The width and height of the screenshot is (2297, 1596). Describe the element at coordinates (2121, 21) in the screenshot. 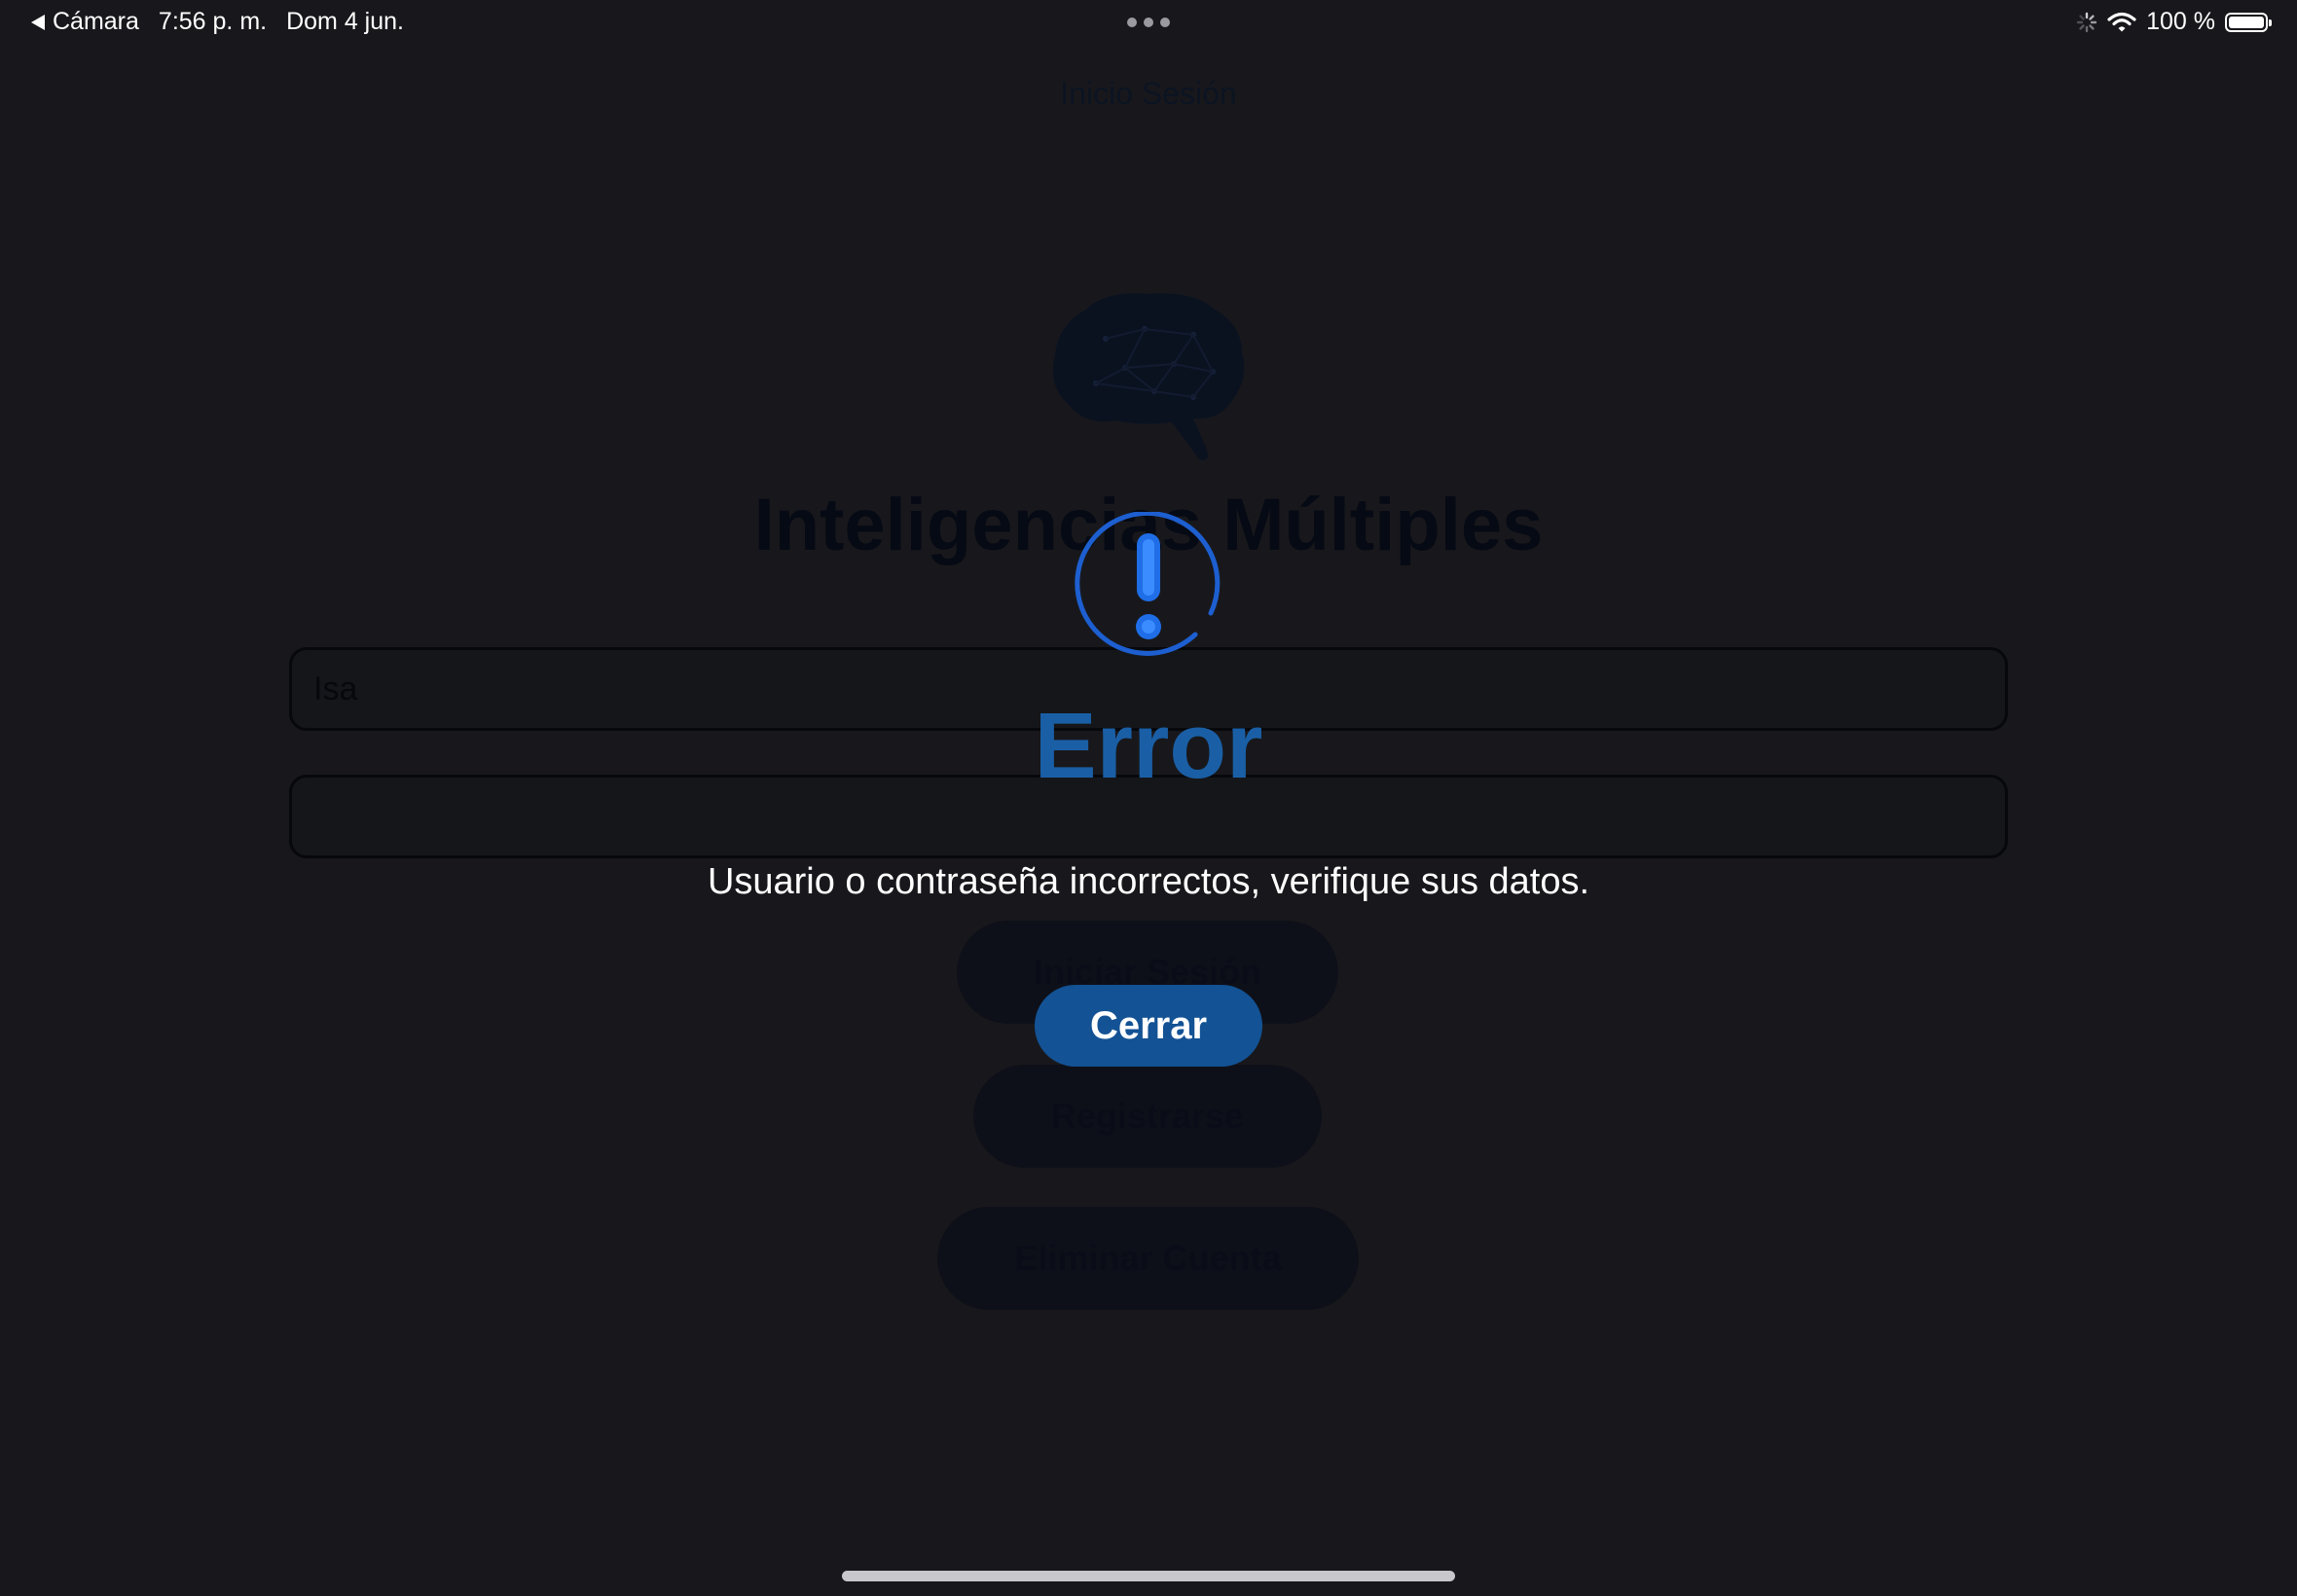

I see `wifi-icon` at that location.